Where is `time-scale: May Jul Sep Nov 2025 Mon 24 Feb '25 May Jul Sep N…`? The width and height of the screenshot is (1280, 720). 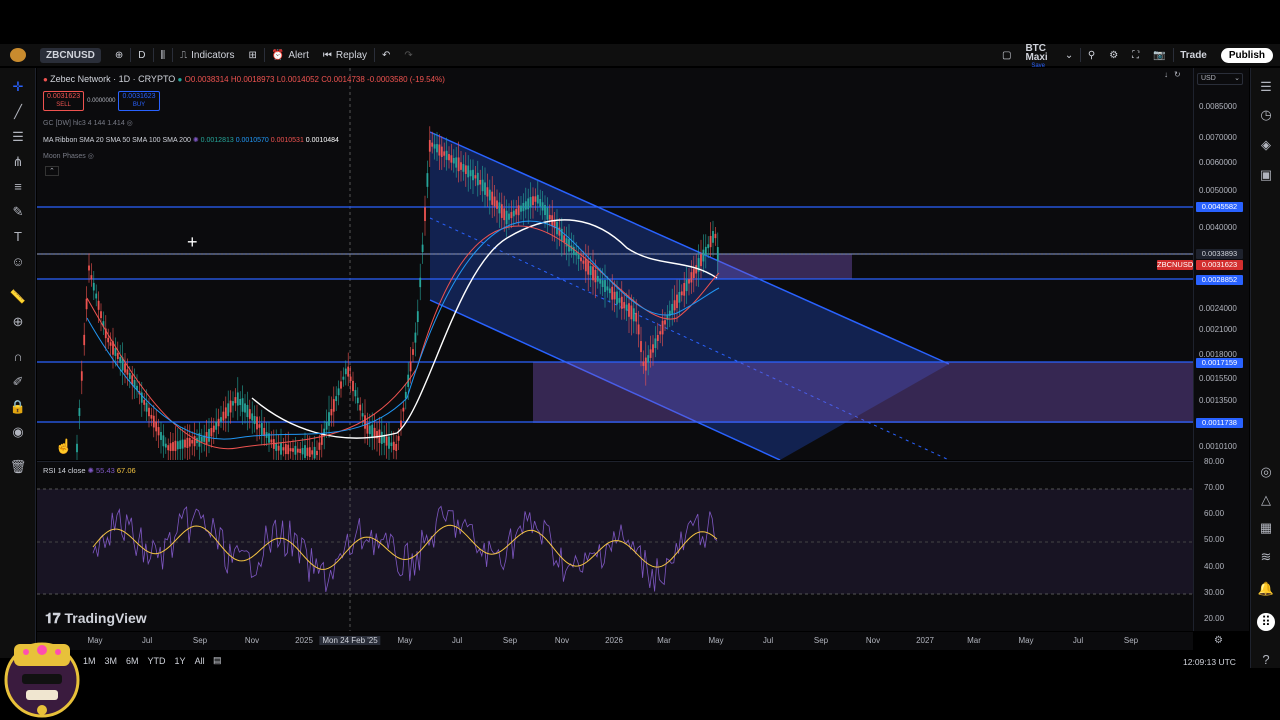 time-scale: May Jul Sep Nov 2025 Mon 24 Feb '25 May Jul Sep N… is located at coordinates (615, 641).